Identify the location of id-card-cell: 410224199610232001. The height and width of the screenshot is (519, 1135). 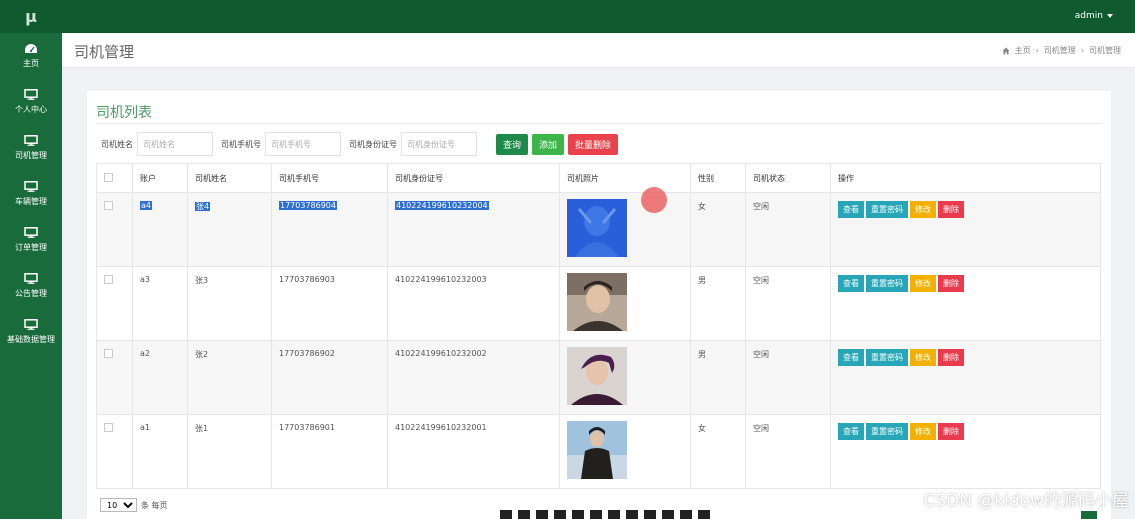
(473, 451).